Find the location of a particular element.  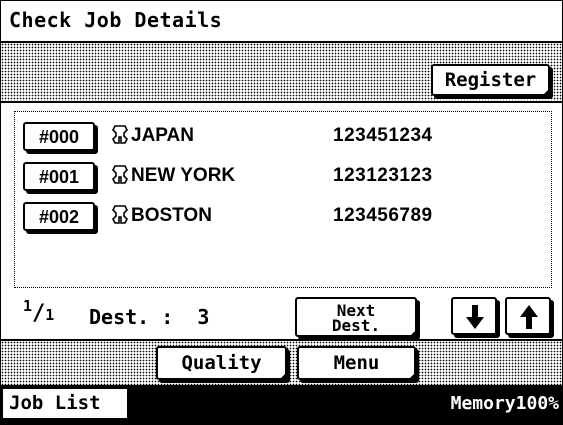

title-bar: Check Job Details is located at coordinates (281, 22).